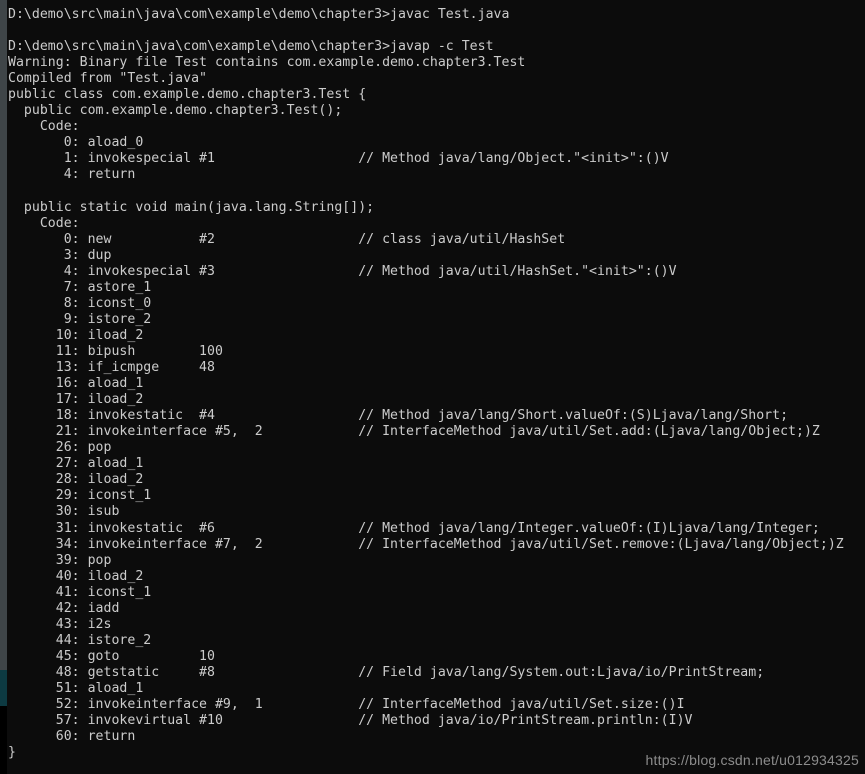  Describe the element at coordinates (60, 624) in the screenshot. I see `terminal-line: 43: i2s` at that location.